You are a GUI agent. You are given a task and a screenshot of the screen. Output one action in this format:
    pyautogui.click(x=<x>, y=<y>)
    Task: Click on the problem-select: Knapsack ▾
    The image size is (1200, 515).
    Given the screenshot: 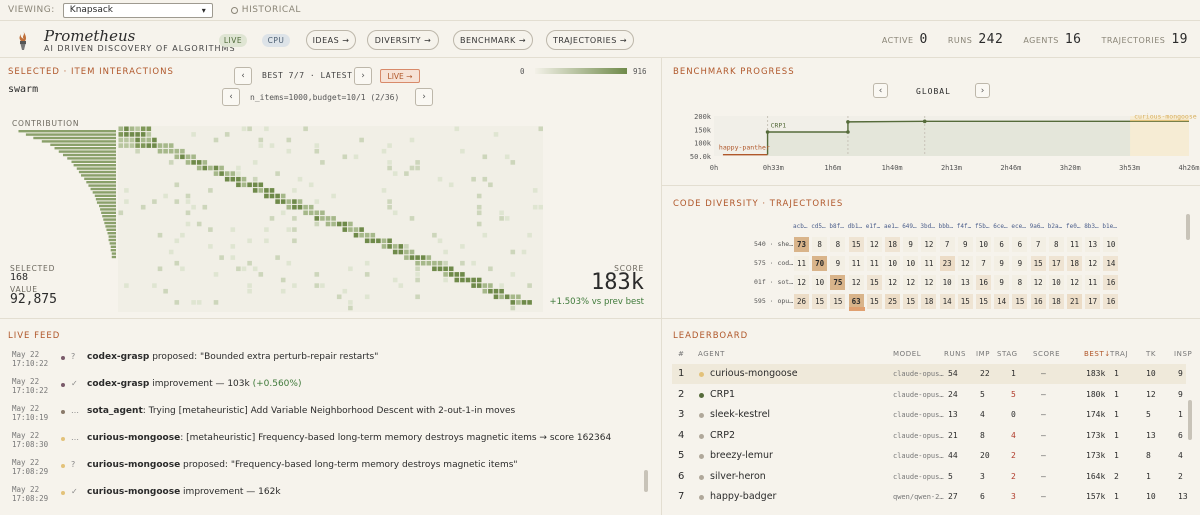 What is the action you would take?
    pyautogui.click(x=137, y=10)
    